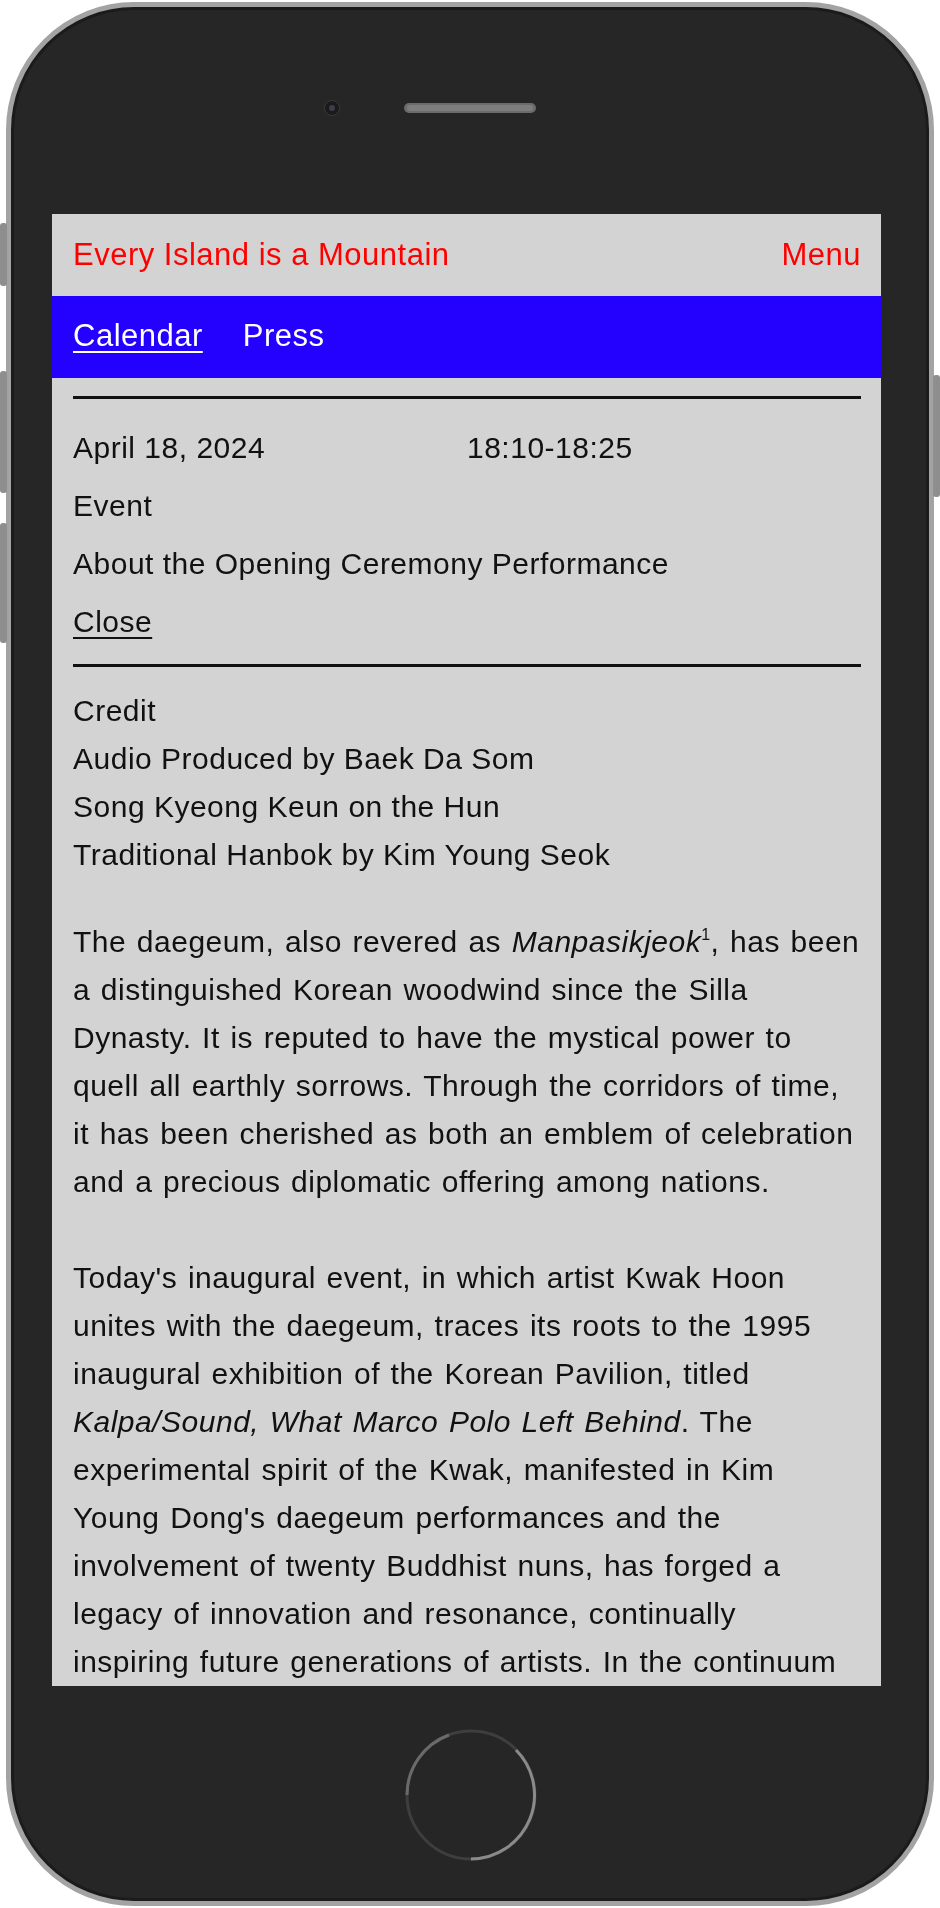 The width and height of the screenshot is (940, 1908). What do you see at coordinates (113, 622) in the screenshot?
I see `close-link: Close` at bounding box center [113, 622].